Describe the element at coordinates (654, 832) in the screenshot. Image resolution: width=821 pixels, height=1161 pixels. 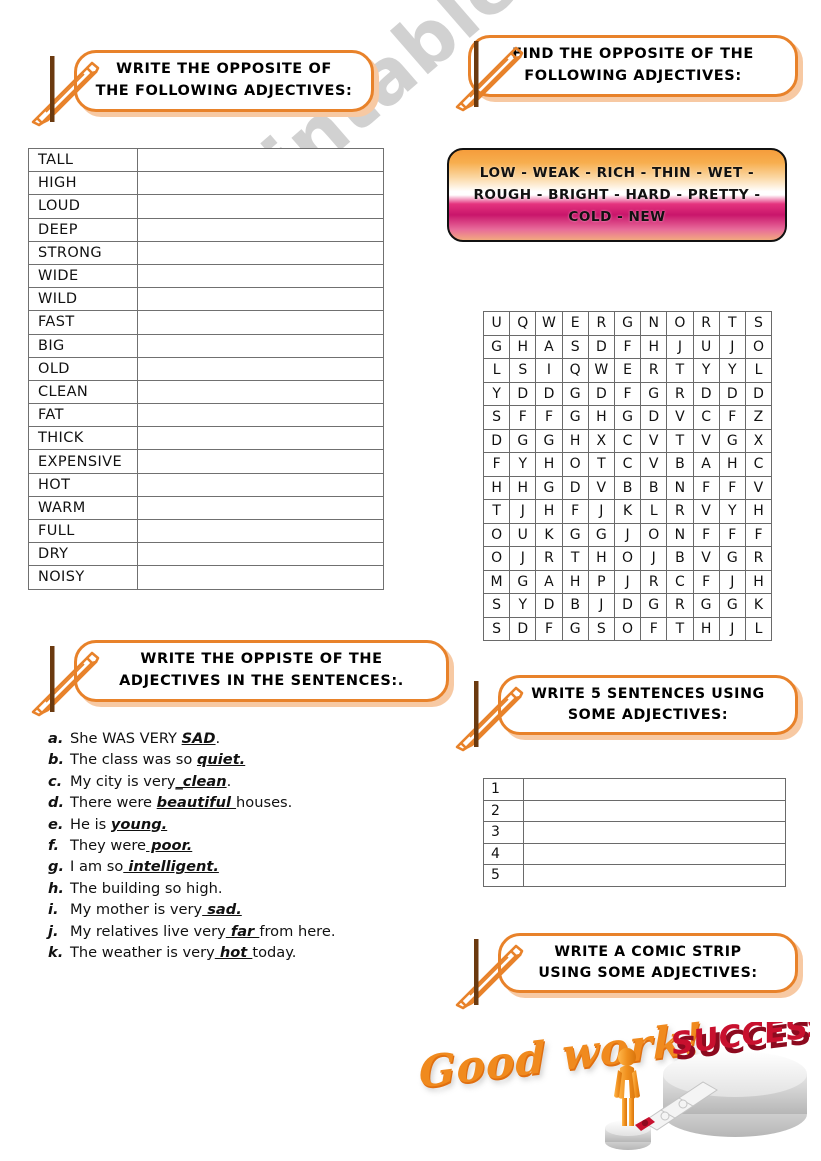
I see `sentence-blank` at that location.